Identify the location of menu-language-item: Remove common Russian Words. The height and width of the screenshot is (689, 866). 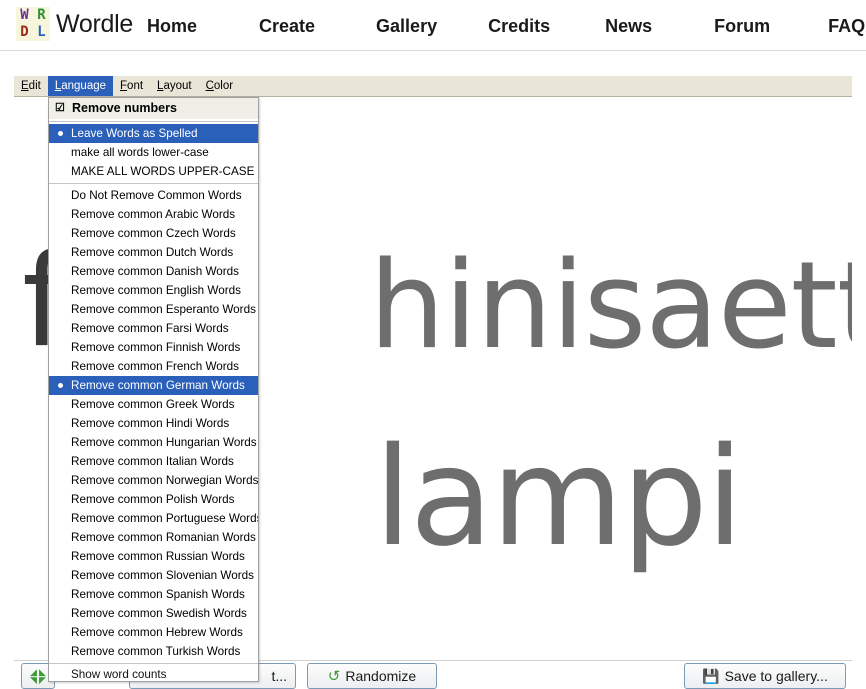
(153, 556).